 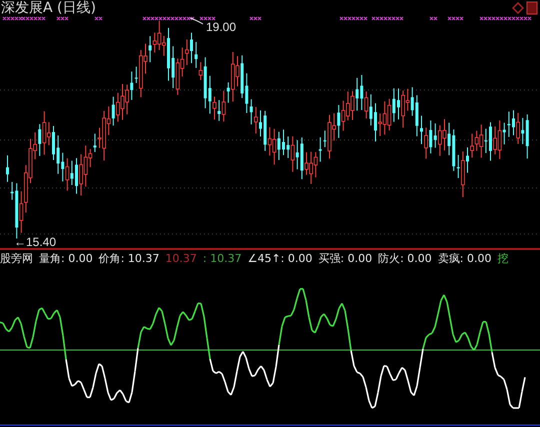 What do you see at coordinates (181, 259) in the screenshot?
I see `indicator-value: 10.37` at bounding box center [181, 259].